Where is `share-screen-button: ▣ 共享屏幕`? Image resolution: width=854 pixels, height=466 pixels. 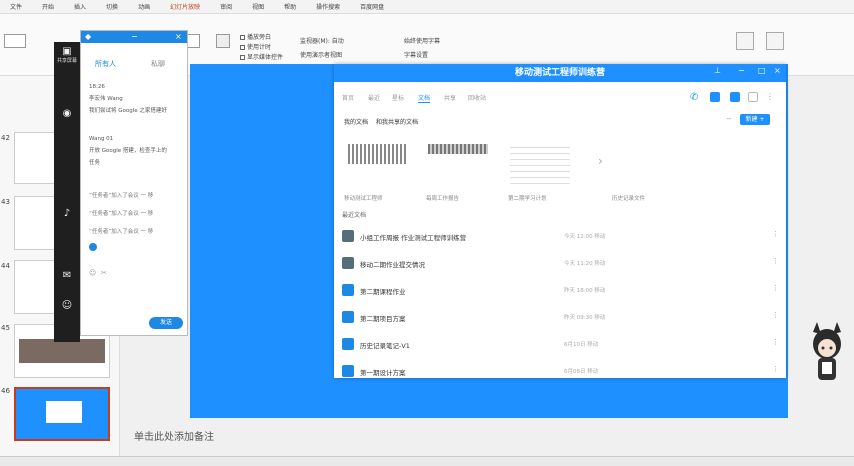
share-screen-button: ▣ 共享屏幕 is located at coordinates (67, 55).